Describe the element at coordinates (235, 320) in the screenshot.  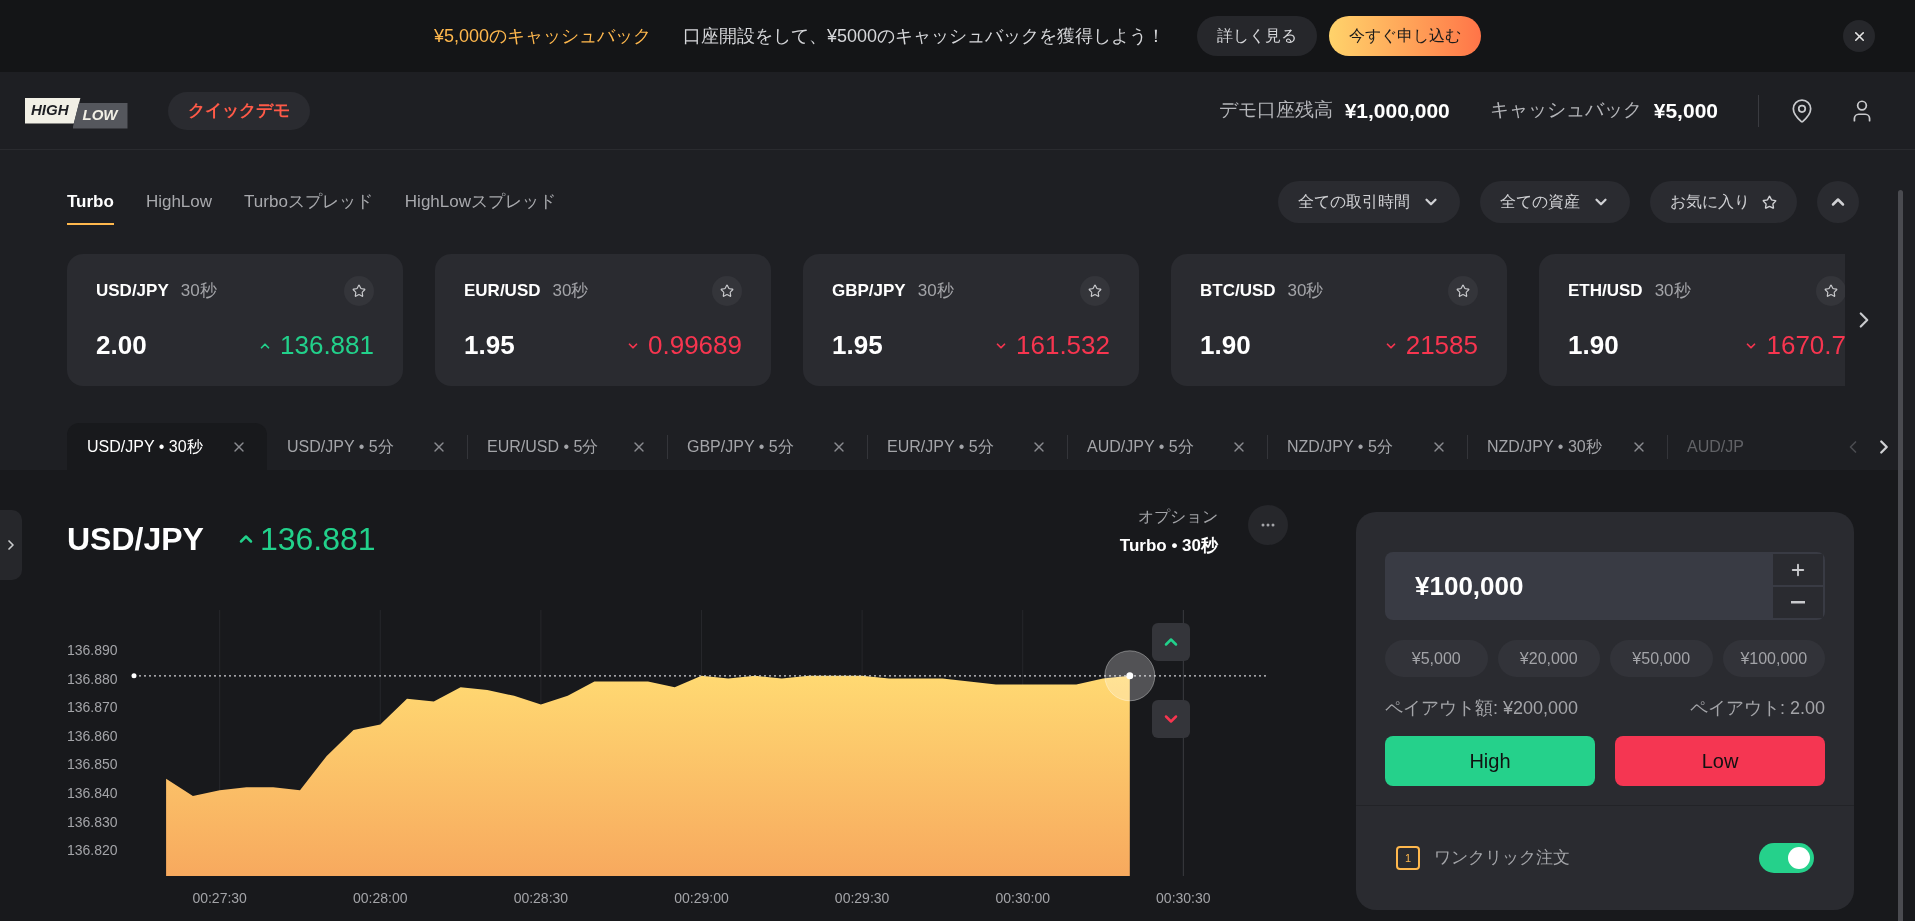
I see `asset-card: USD/JPY 30秒 2.00 136.881` at that location.